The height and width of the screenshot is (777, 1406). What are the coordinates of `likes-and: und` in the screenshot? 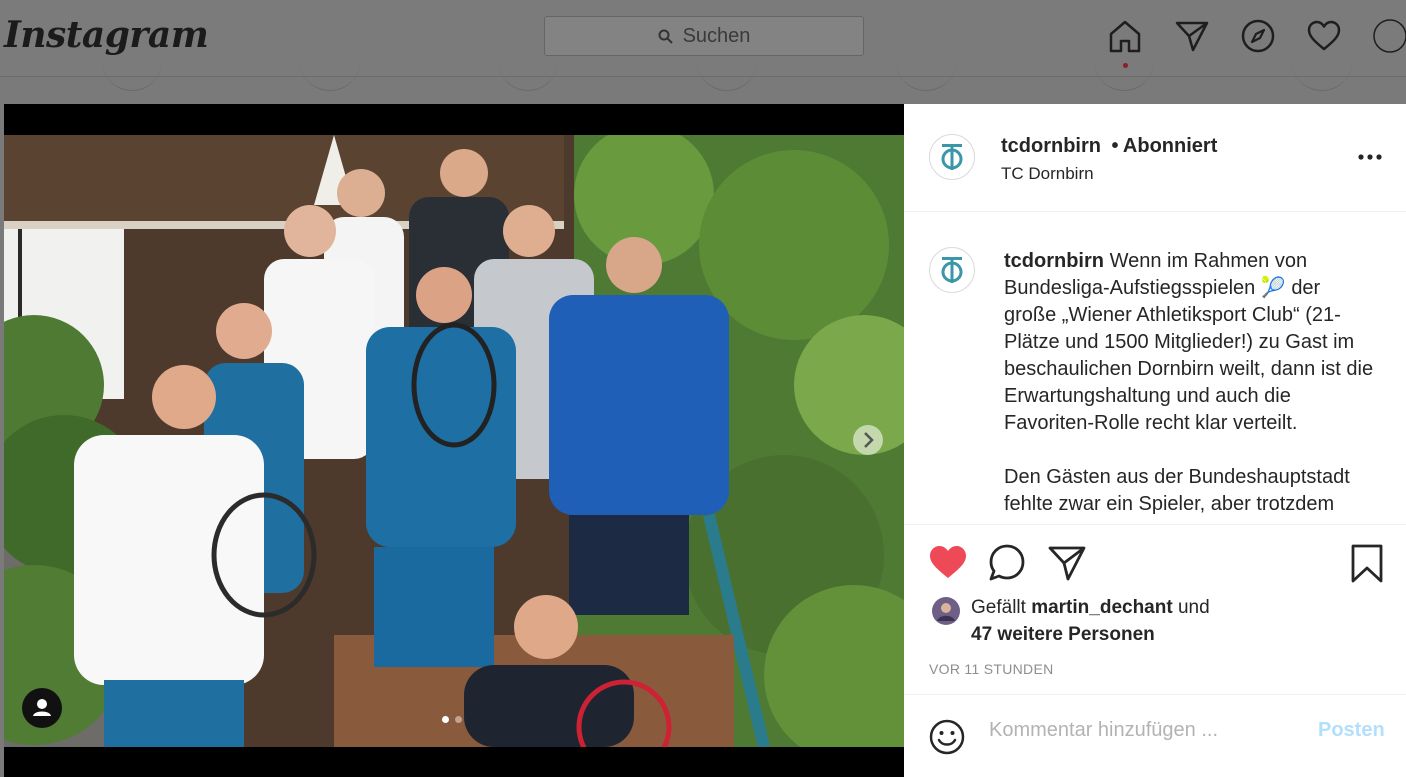 It's located at (1193, 607).